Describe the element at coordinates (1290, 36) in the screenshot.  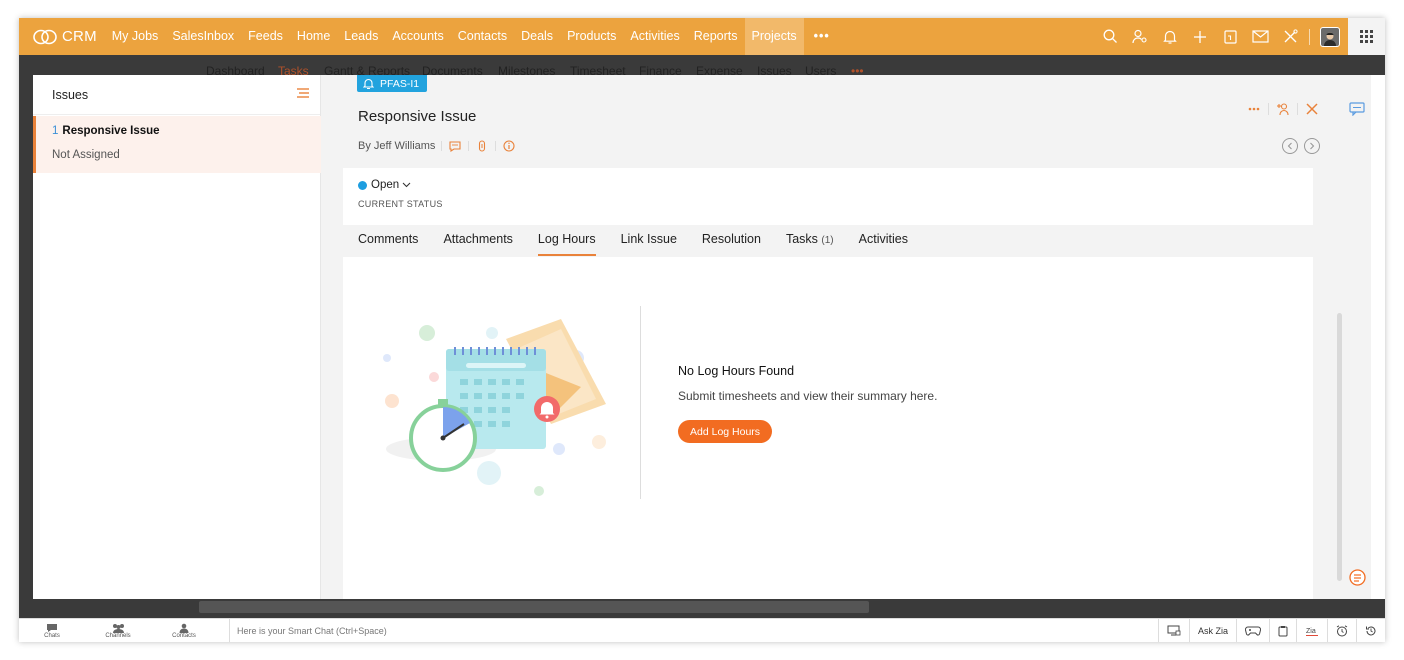
I see `tools-icon` at that location.